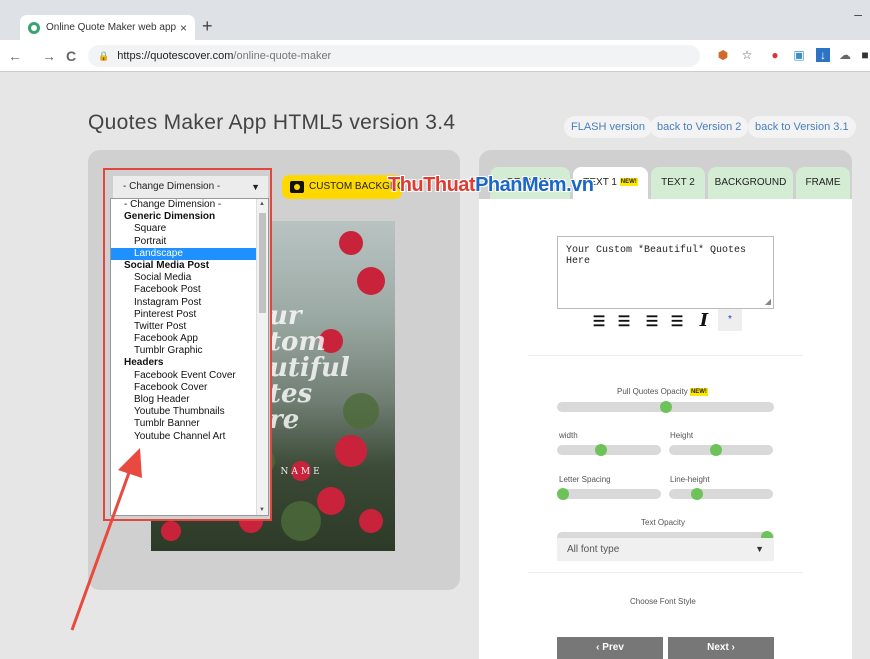 The image size is (870, 659). Describe the element at coordinates (677, 321) in the screenshot. I see `align-justify-icon: ☰` at that location.